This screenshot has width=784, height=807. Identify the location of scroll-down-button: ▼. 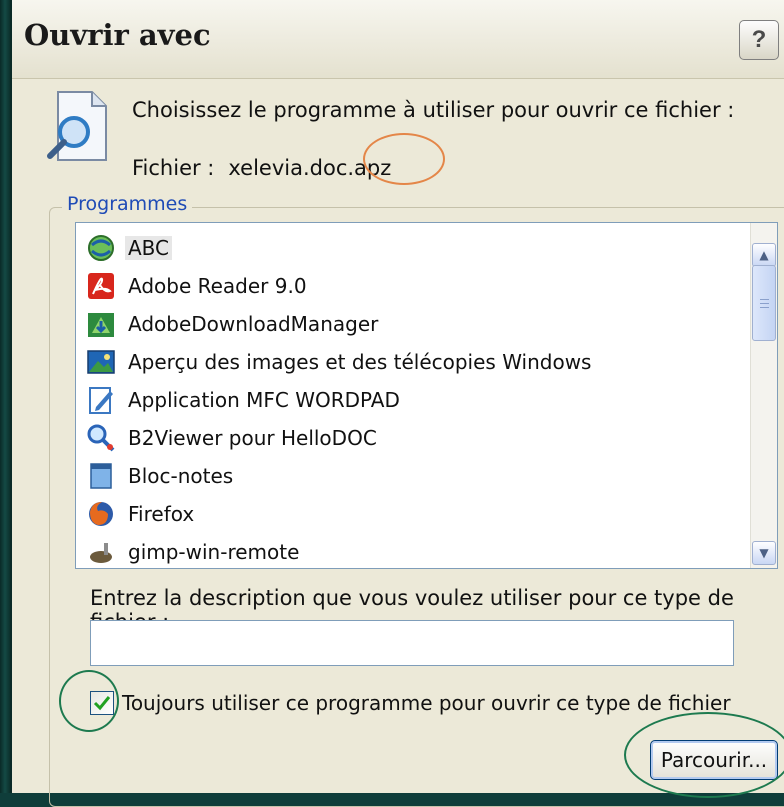
(764, 553).